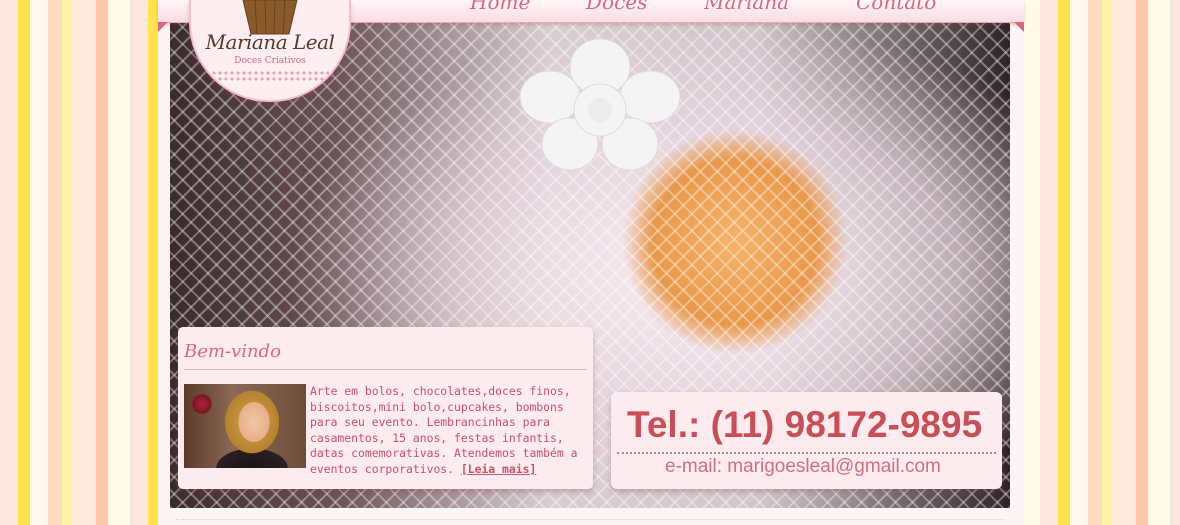 Image resolution: width=1180 pixels, height=525 pixels. I want to click on welcome-divider, so click(385, 369).